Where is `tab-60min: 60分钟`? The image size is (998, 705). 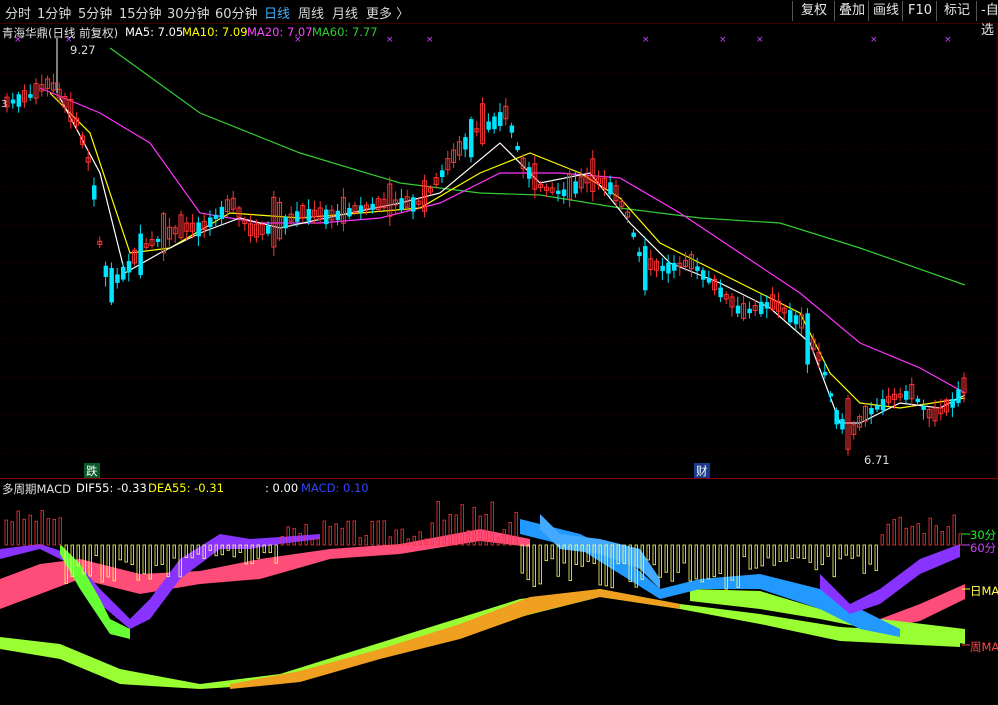 tab-60min: 60分钟 is located at coordinates (236, 12).